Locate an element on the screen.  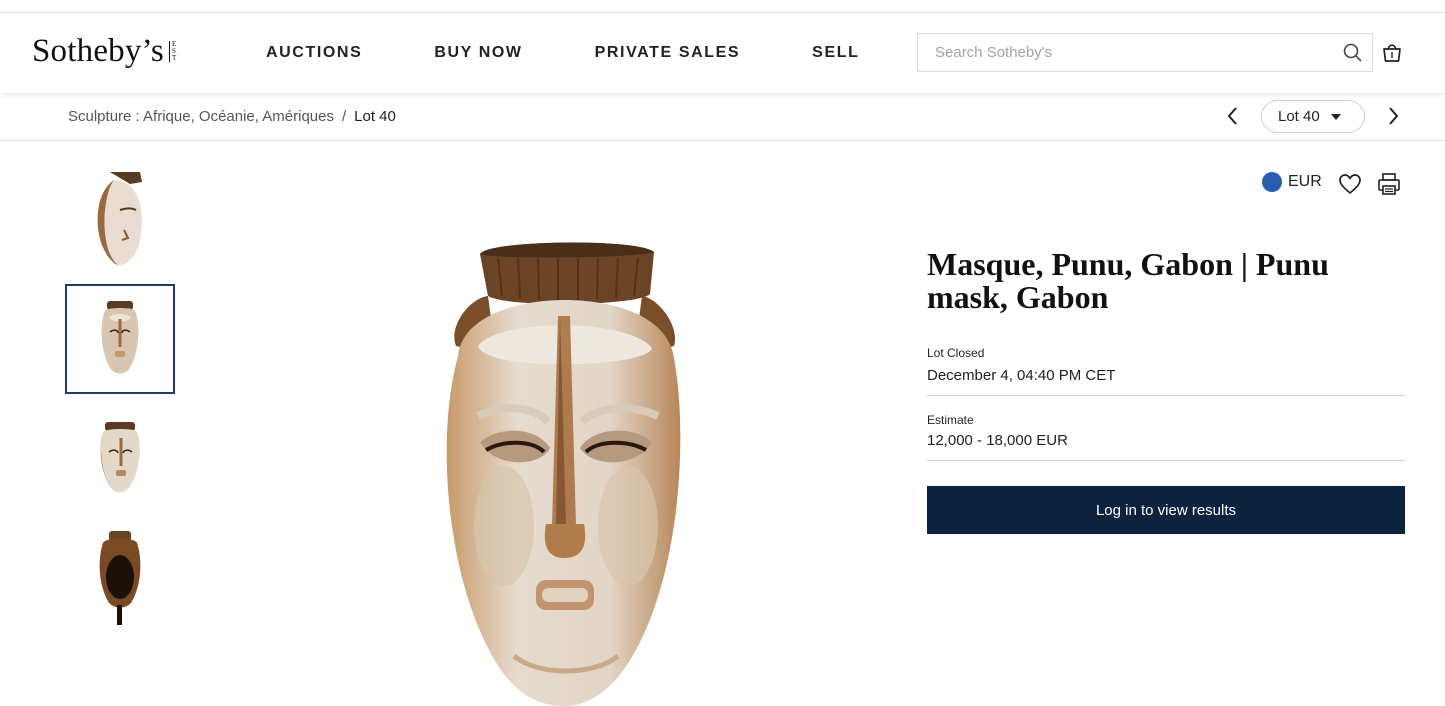
estimate-value: 12,000 - 18,000 EUR is located at coordinates (997, 440).